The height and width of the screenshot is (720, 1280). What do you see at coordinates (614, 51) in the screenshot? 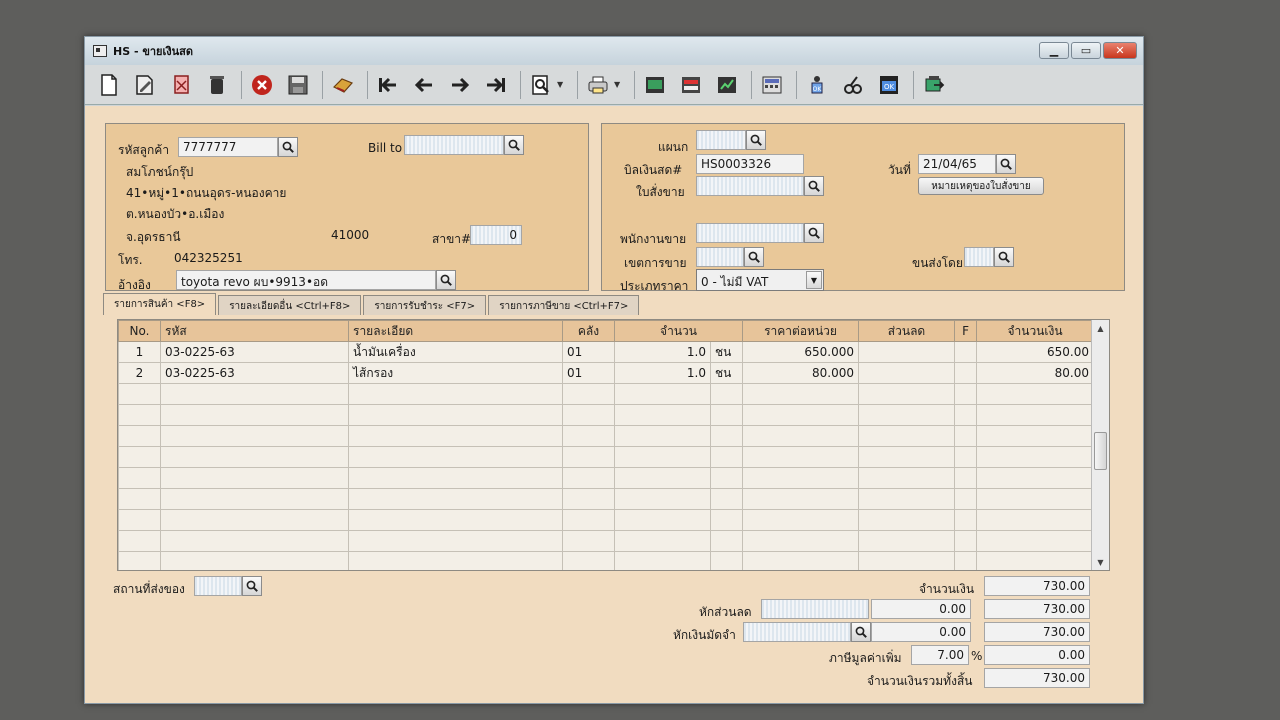
I see `title-bar: HS - ขายเงินสด ▁ ▭ ✕` at bounding box center [614, 51].